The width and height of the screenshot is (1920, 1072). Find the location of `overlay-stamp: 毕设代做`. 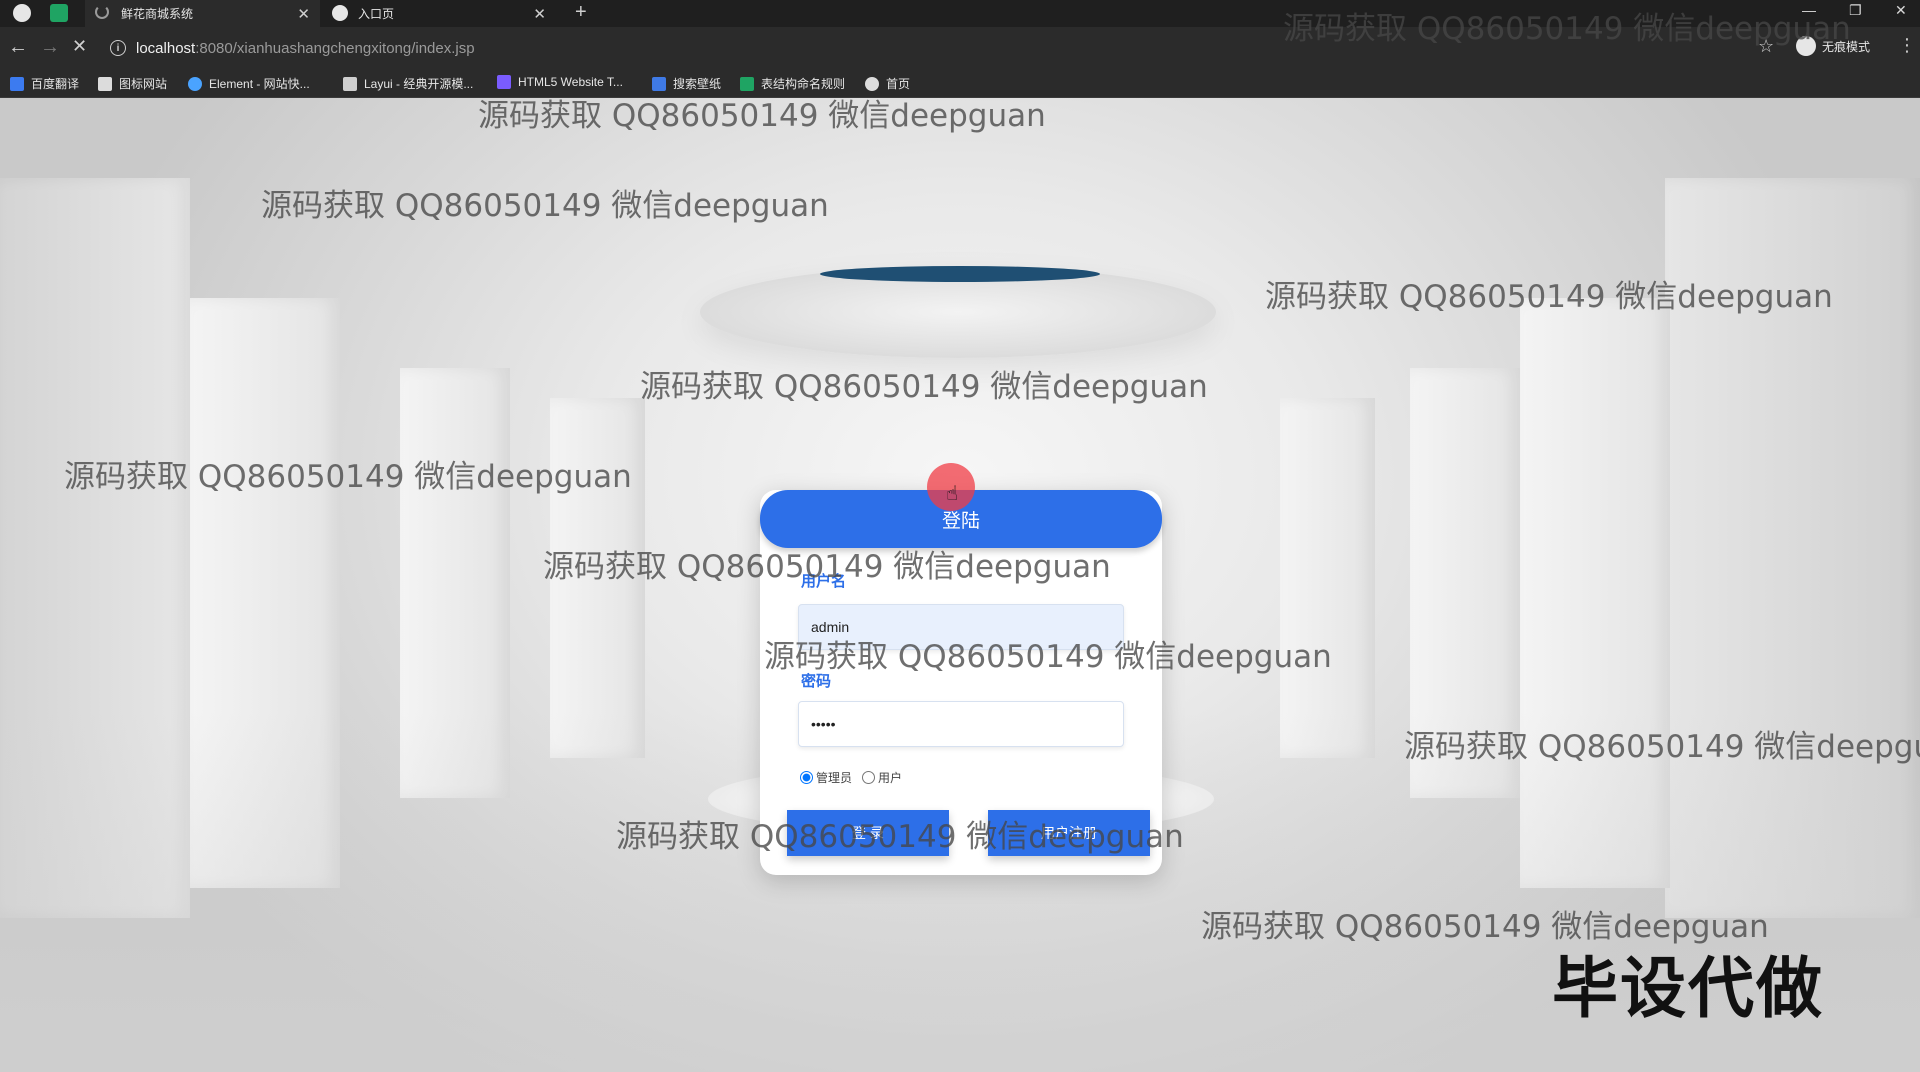

overlay-stamp: 毕设代做 is located at coordinates (1688, 988).